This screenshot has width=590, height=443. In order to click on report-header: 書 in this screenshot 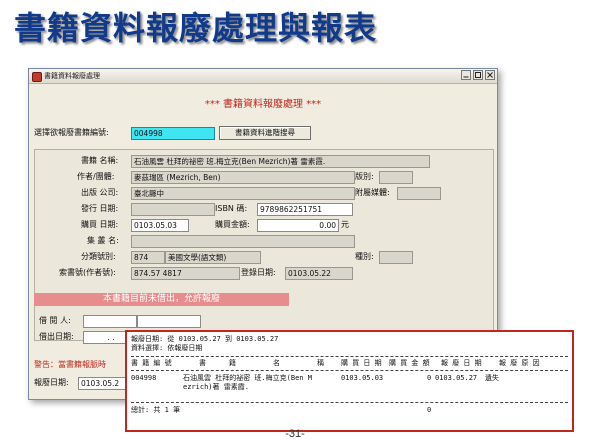, I will do `click(202, 363)`.